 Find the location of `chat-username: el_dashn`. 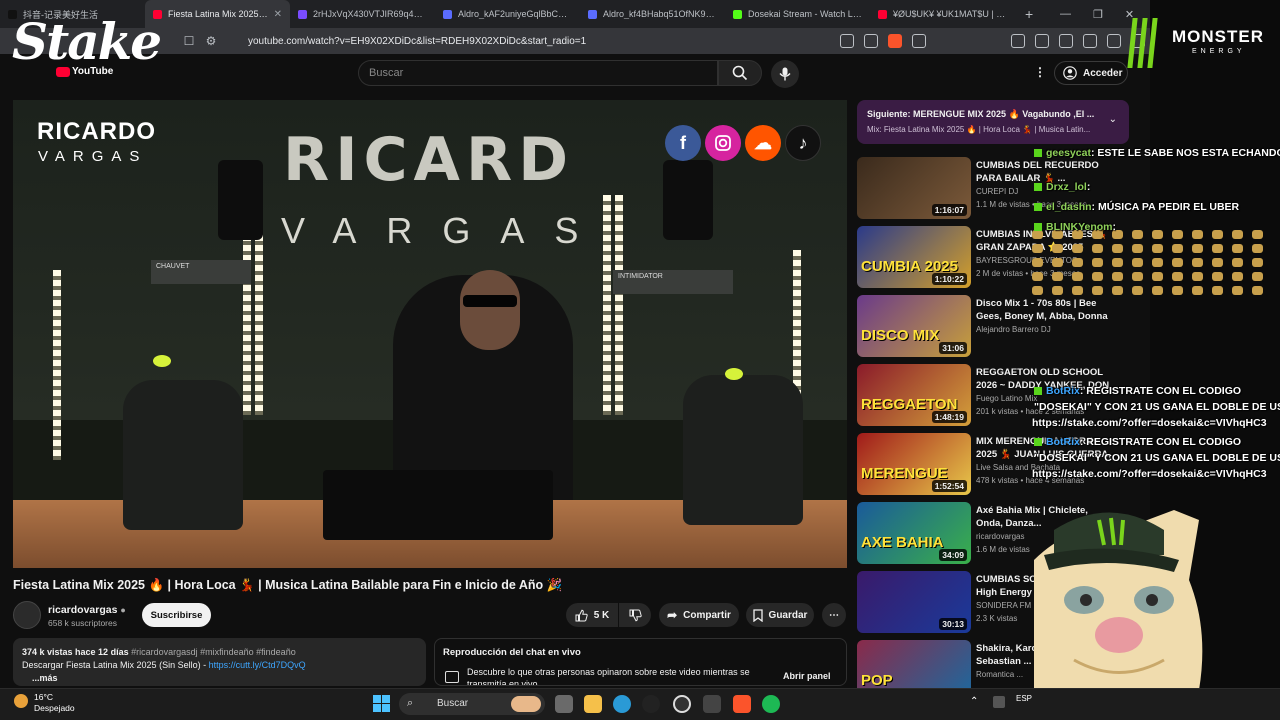

chat-username: el_dashn is located at coordinates (1069, 207).